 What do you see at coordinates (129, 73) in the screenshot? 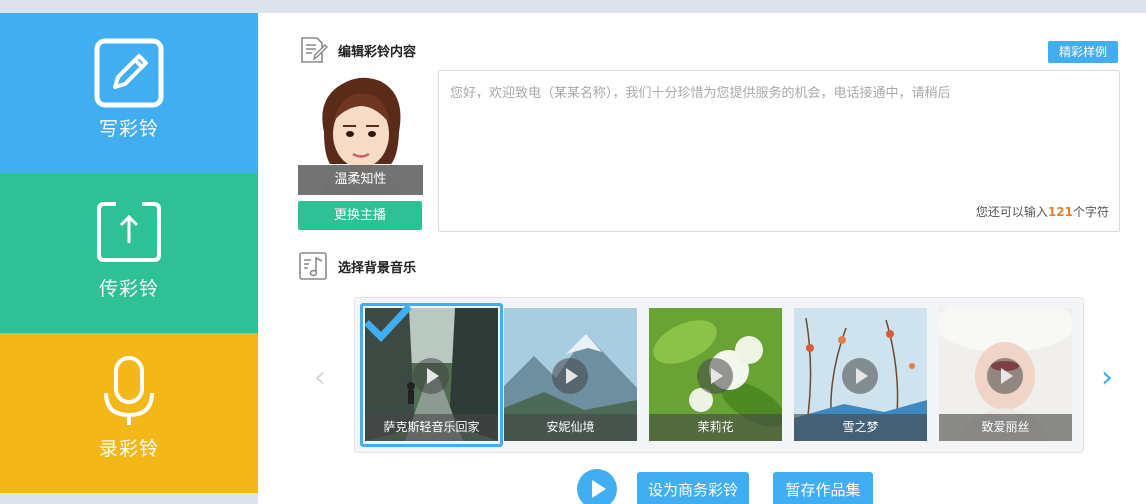
I see `edit-pencil-icon` at bounding box center [129, 73].